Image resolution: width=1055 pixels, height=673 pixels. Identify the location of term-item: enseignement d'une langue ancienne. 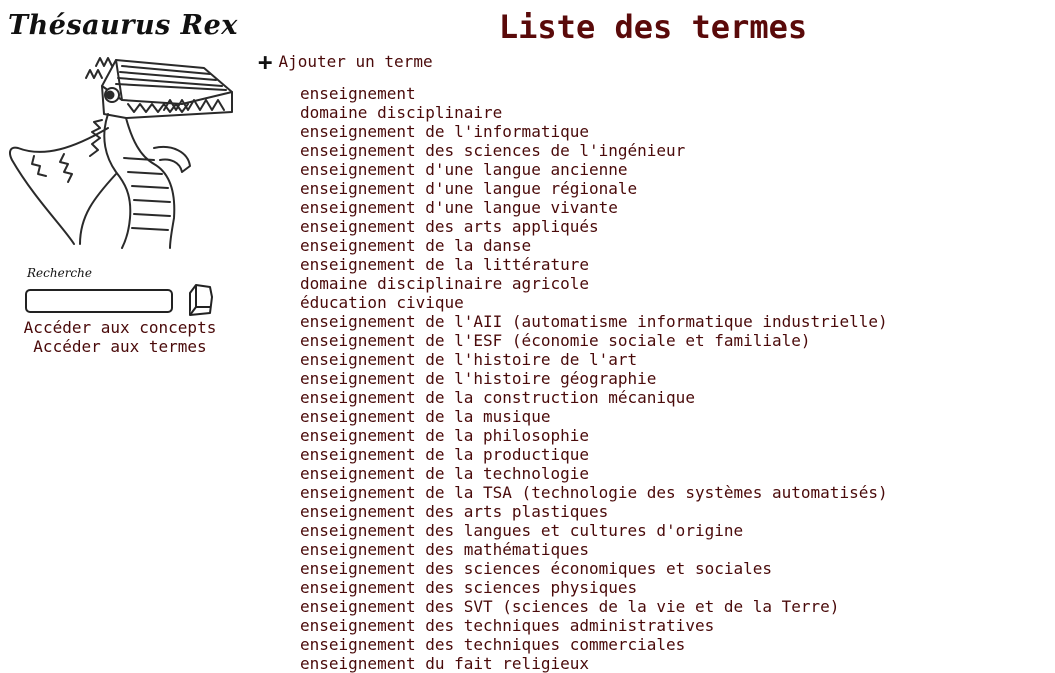
(594, 169).